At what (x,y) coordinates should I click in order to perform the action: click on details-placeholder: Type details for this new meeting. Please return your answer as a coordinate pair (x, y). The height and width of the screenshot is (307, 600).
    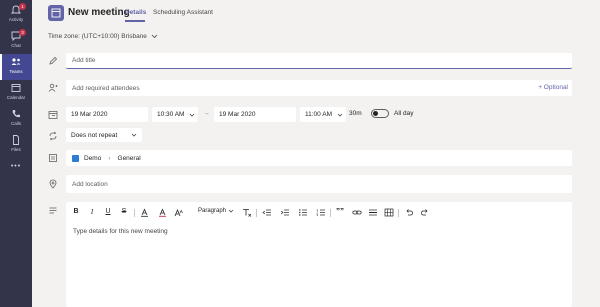
    Looking at the image, I should click on (120, 231).